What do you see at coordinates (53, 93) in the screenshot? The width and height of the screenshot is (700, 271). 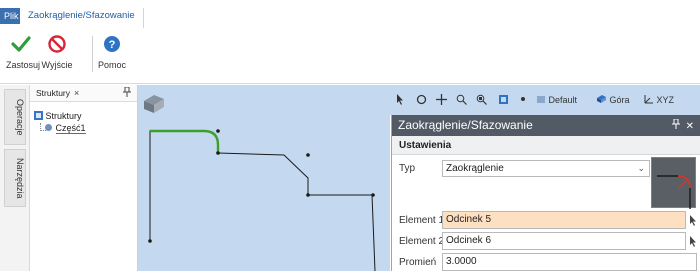 I see `structure-tab: Struktury` at bounding box center [53, 93].